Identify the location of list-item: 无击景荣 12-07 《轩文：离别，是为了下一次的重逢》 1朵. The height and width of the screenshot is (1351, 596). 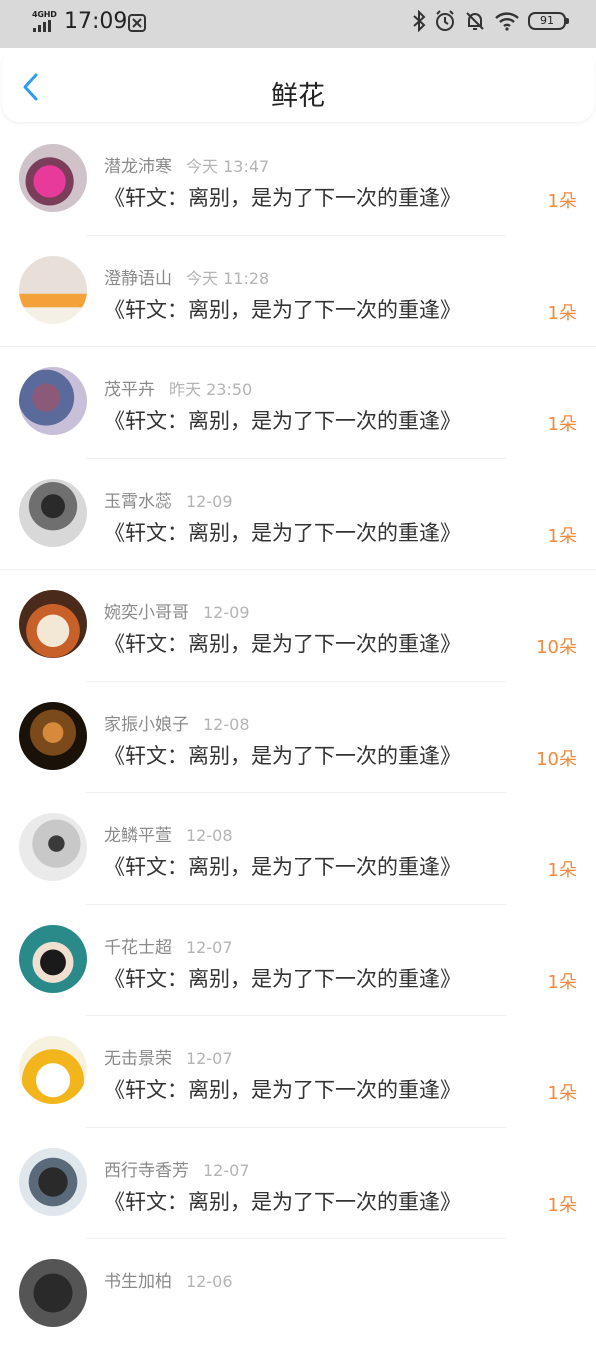
(298, 1072).